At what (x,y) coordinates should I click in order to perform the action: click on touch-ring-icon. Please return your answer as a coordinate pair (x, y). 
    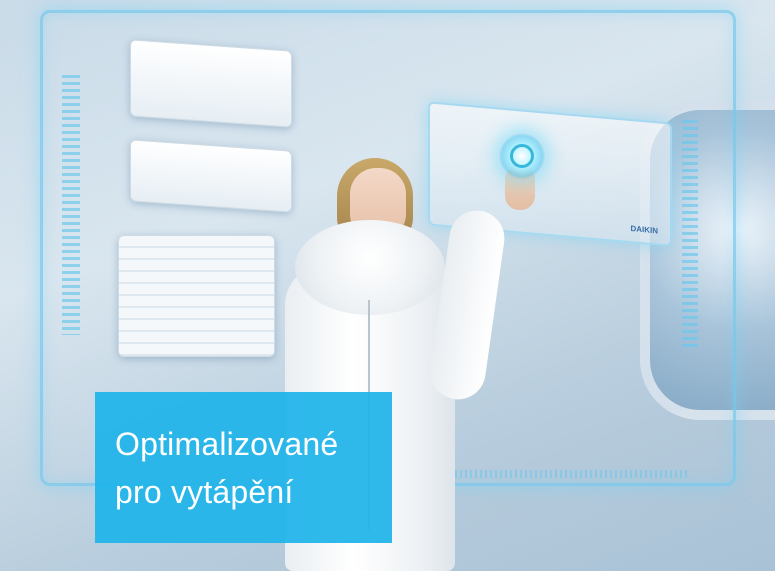
    Looking at the image, I should click on (522, 156).